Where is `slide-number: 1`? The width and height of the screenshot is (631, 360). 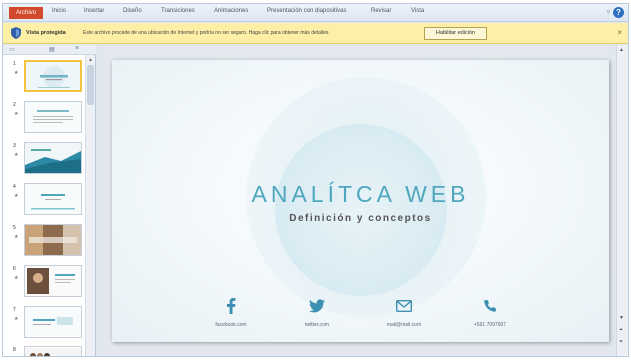
slide-number: 1 is located at coordinates (14, 64).